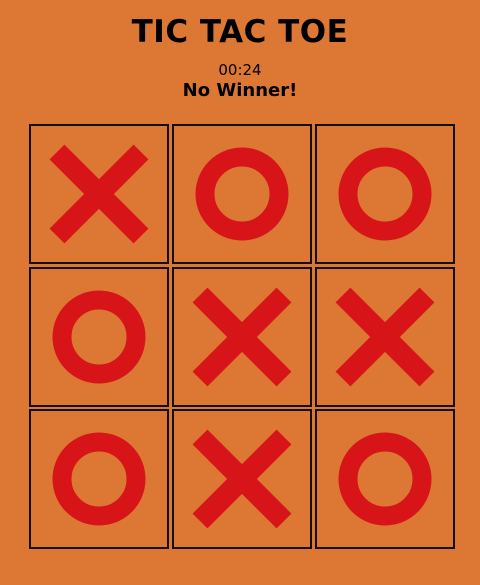 The height and width of the screenshot is (585, 480). I want to click on game-title: TIC TAC TOE, so click(240, 32).